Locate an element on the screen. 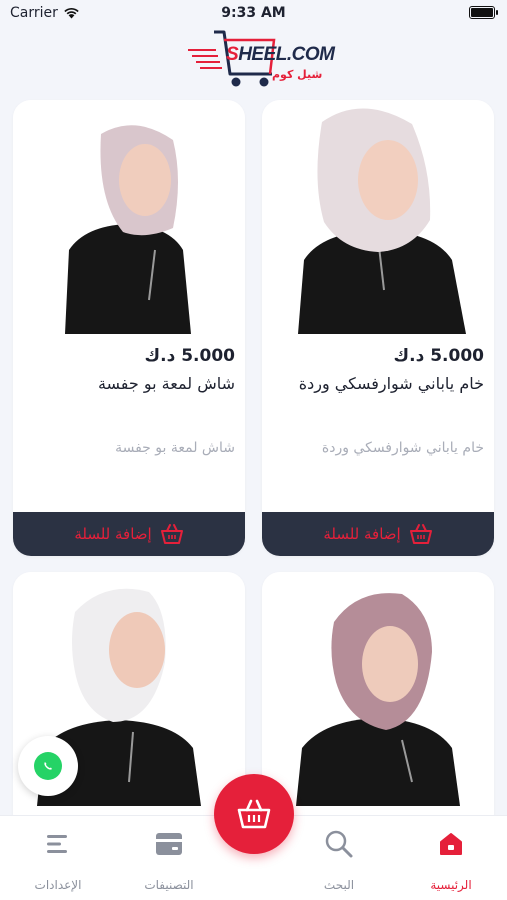 Image resolution: width=507 pixels, height=900 pixels. app-logo: SHEEL.COM شيل كوم is located at coordinates (261, 60).